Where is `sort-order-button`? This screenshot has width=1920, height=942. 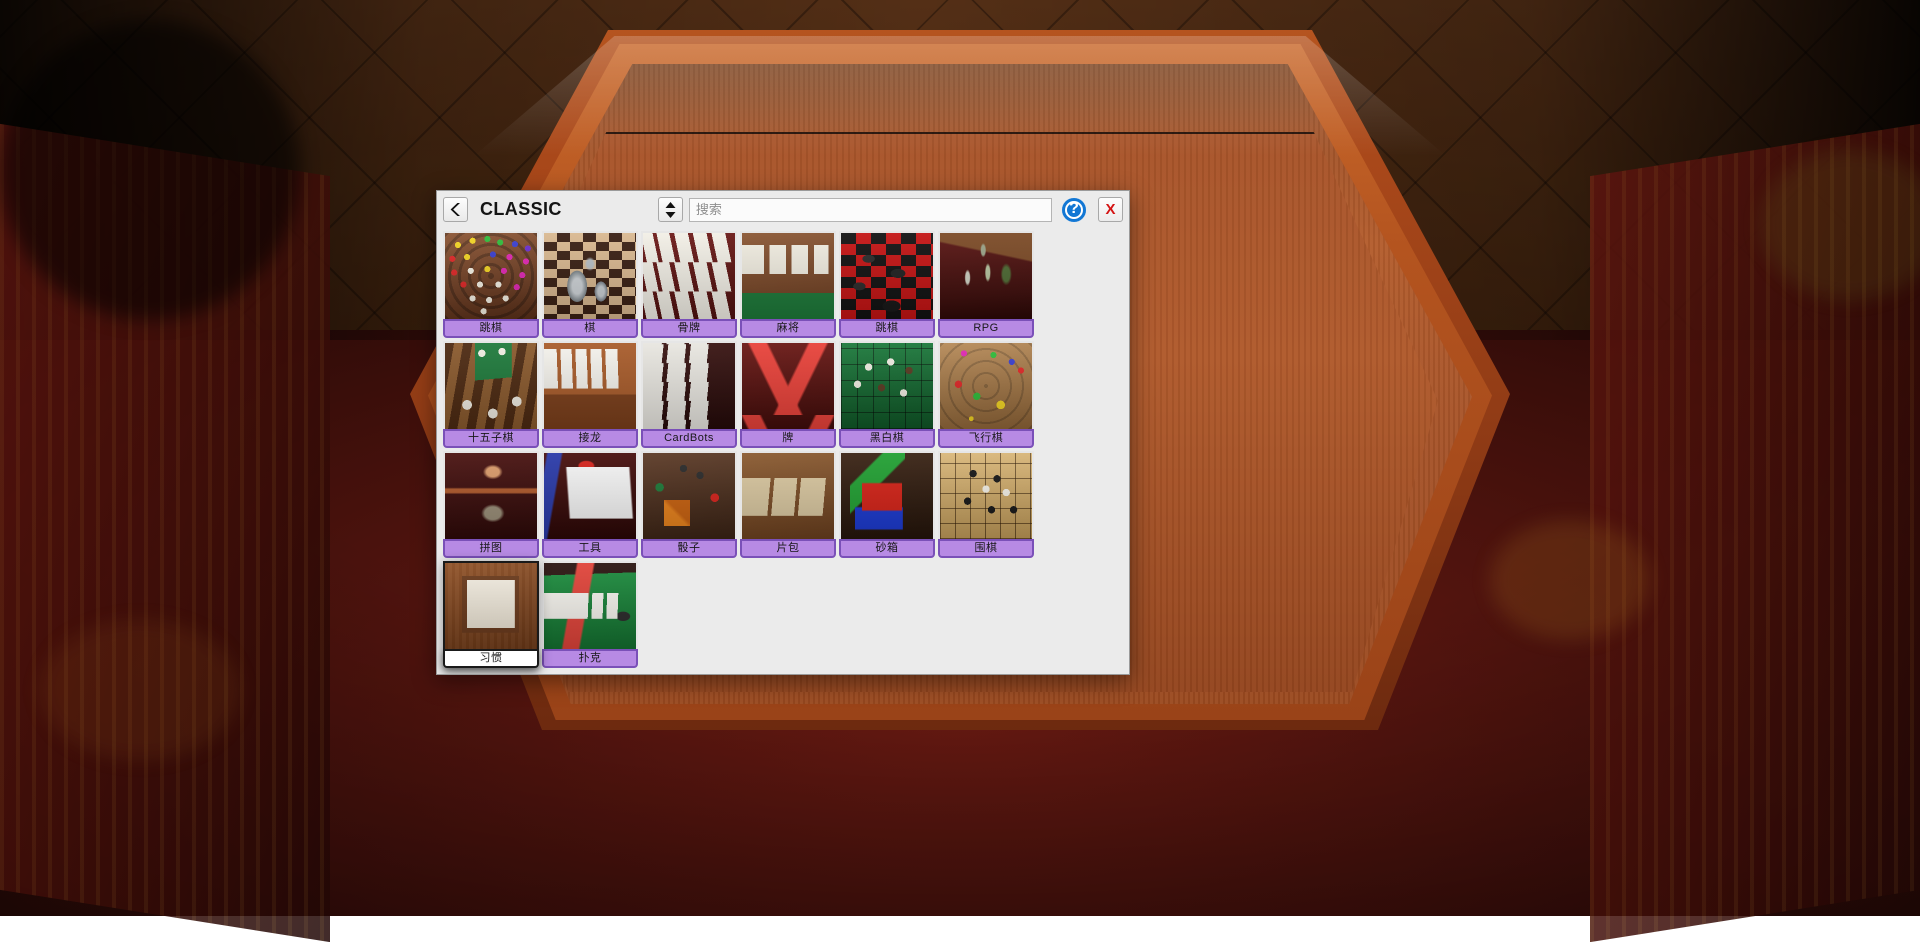 sort-order-button is located at coordinates (670, 209).